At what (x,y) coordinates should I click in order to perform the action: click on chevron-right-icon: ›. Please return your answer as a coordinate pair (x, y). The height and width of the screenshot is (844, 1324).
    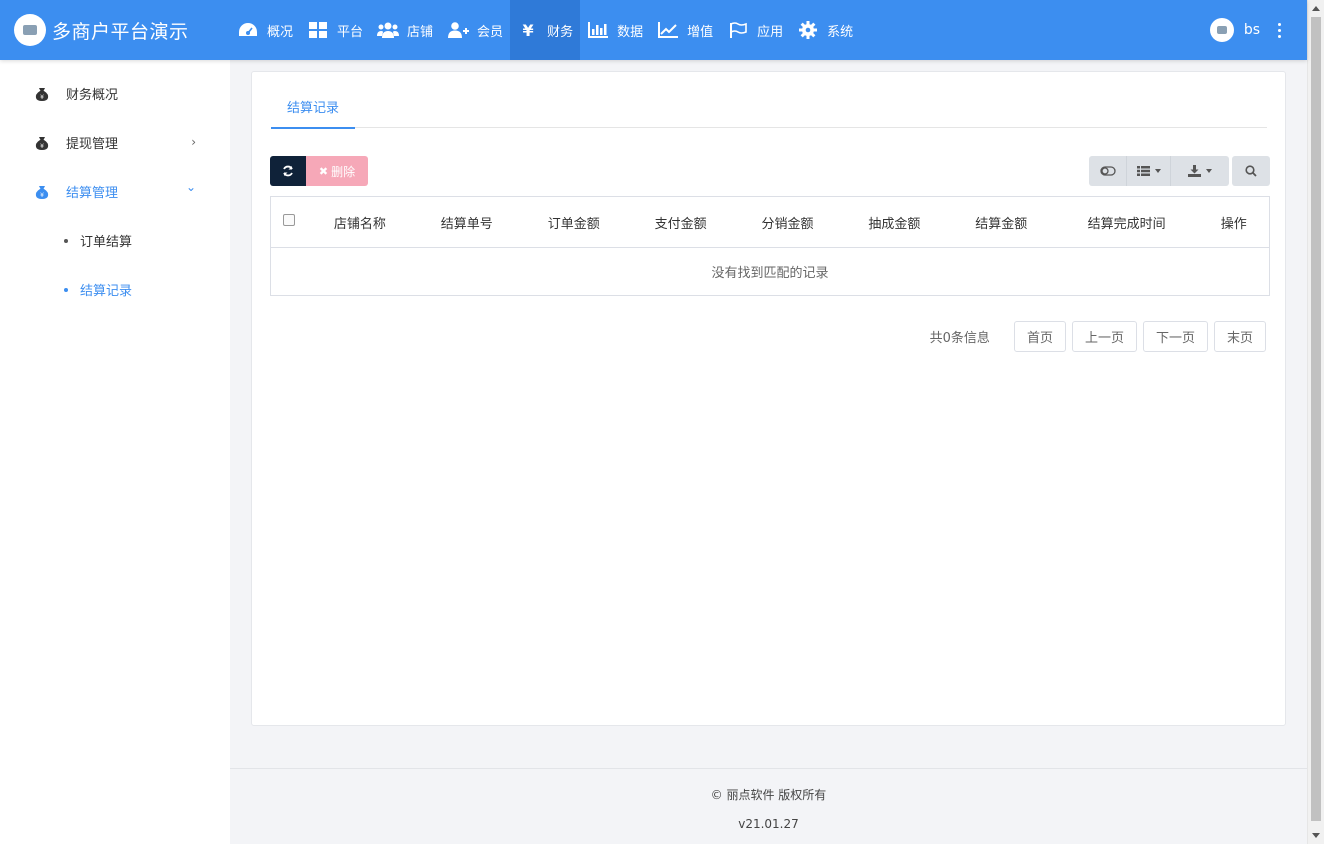
    Looking at the image, I should click on (193, 142).